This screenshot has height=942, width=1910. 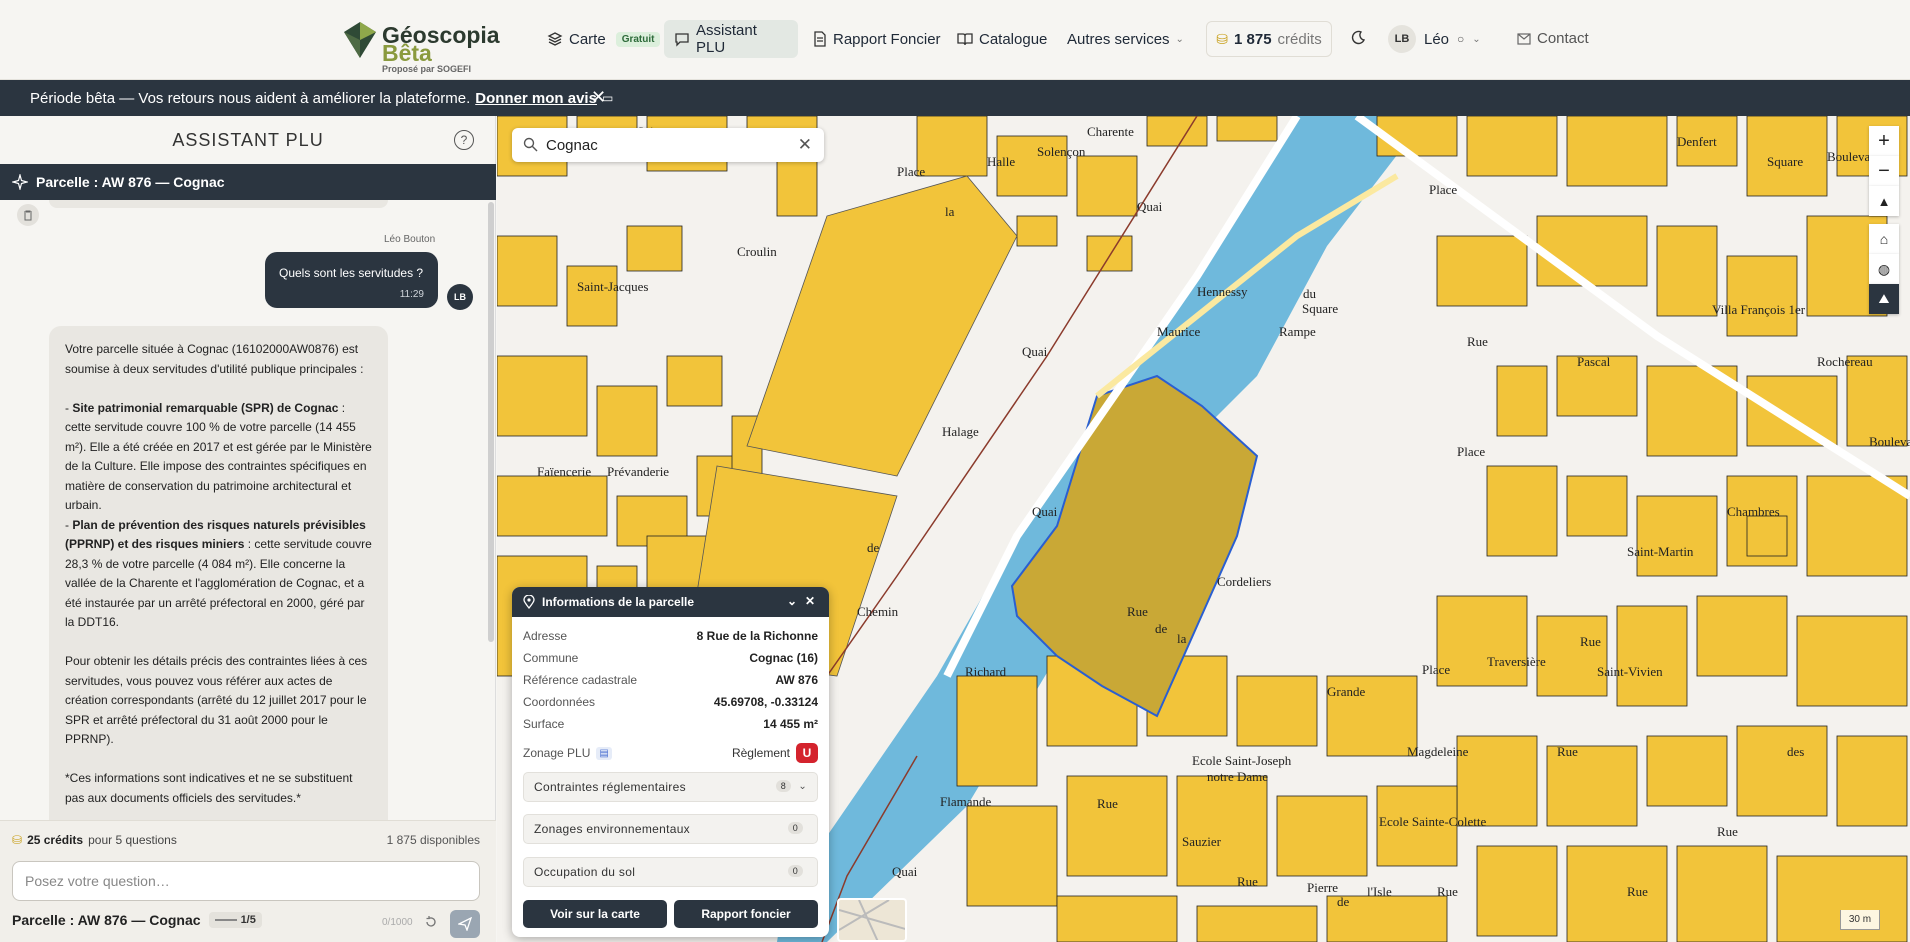 What do you see at coordinates (55, 840) in the screenshot?
I see `cost-value: 25 crédits` at bounding box center [55, 840].